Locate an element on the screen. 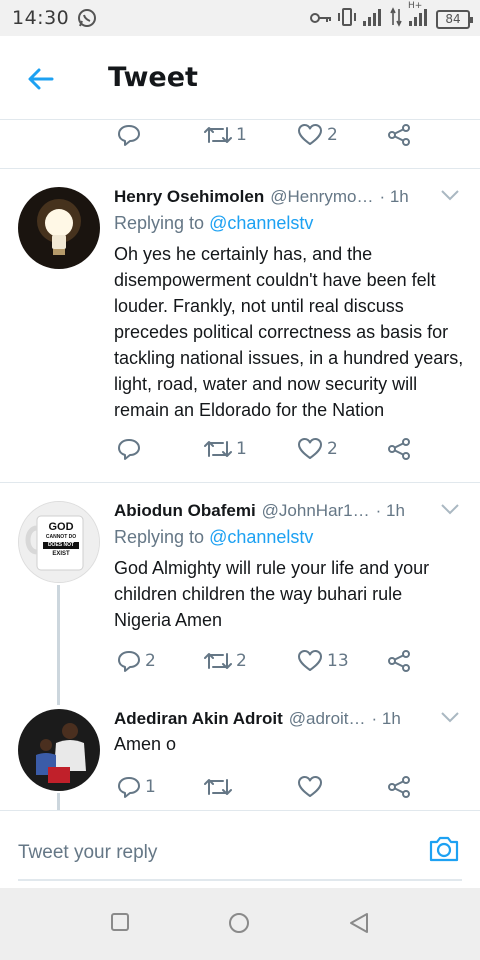 The image size is (480, 960). avatar is located at coordinates (59, 228).